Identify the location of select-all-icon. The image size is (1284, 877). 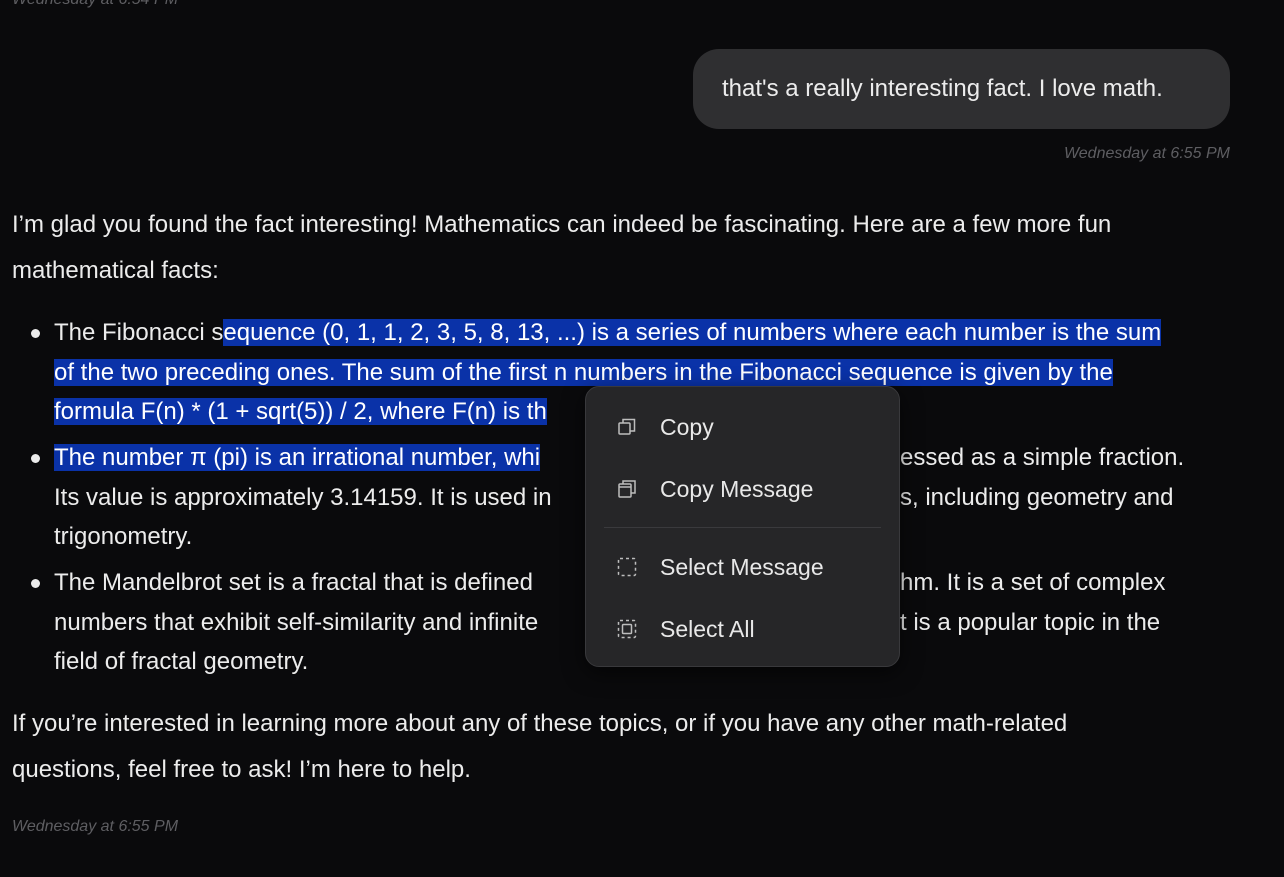
(627, 629).